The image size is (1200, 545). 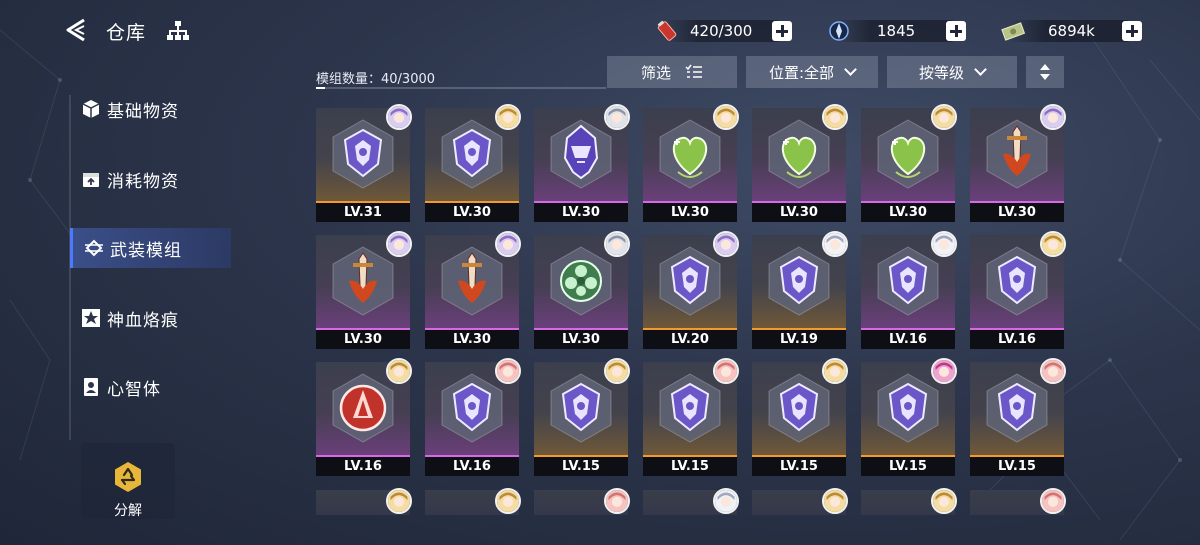 What do you see at coordinates (143, 320) in the screenshot?
I see `sidebar-item-label: 神血烙痕` at bounding box center [143, 320].